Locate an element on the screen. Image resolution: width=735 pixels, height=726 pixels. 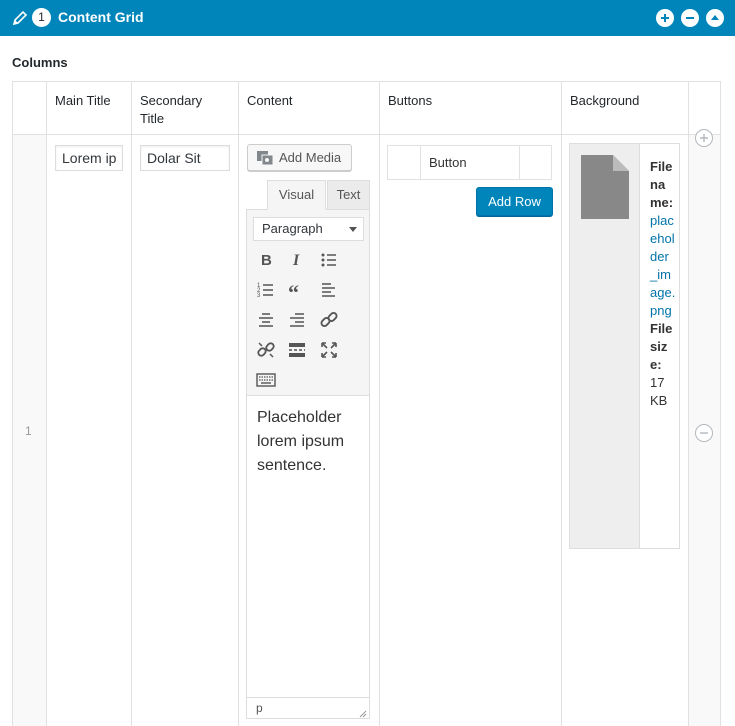
unlink-icon is located at coordinates (266, 350).